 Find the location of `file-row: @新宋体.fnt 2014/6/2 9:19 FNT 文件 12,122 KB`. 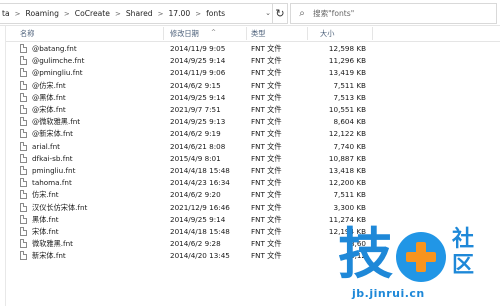

file-row: @新宋体.fnt 2014/6/2 9:19 FNT 文件 12,122 KB is located at coordinates (253, 134).